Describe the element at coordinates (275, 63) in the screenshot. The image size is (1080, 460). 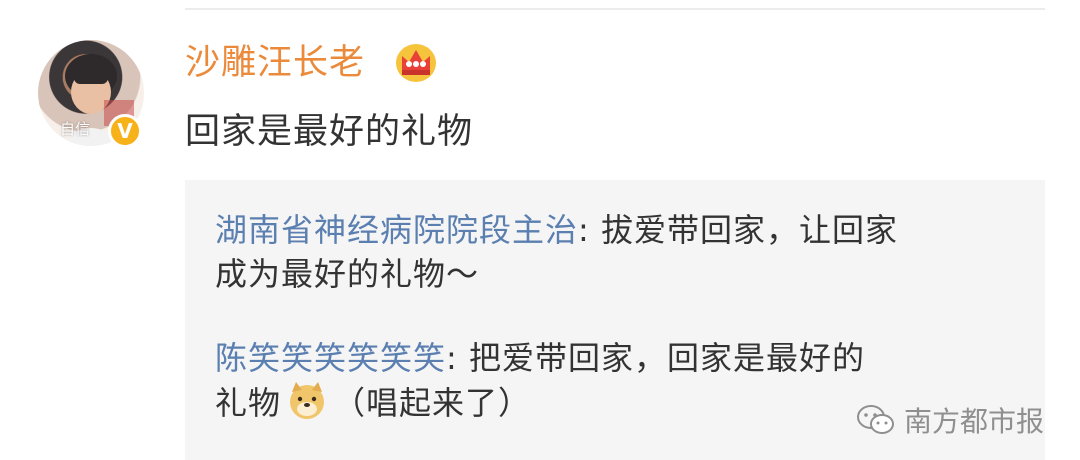
I see `username: 沙雕汪长老` at that location.